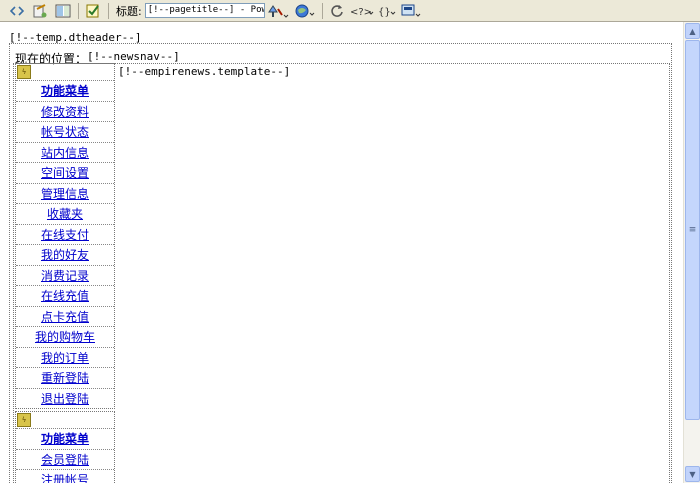 Image resolution: width=700 pixels, height=483 pixels. I want to click on visual-aids-icon, so click(411, 11).